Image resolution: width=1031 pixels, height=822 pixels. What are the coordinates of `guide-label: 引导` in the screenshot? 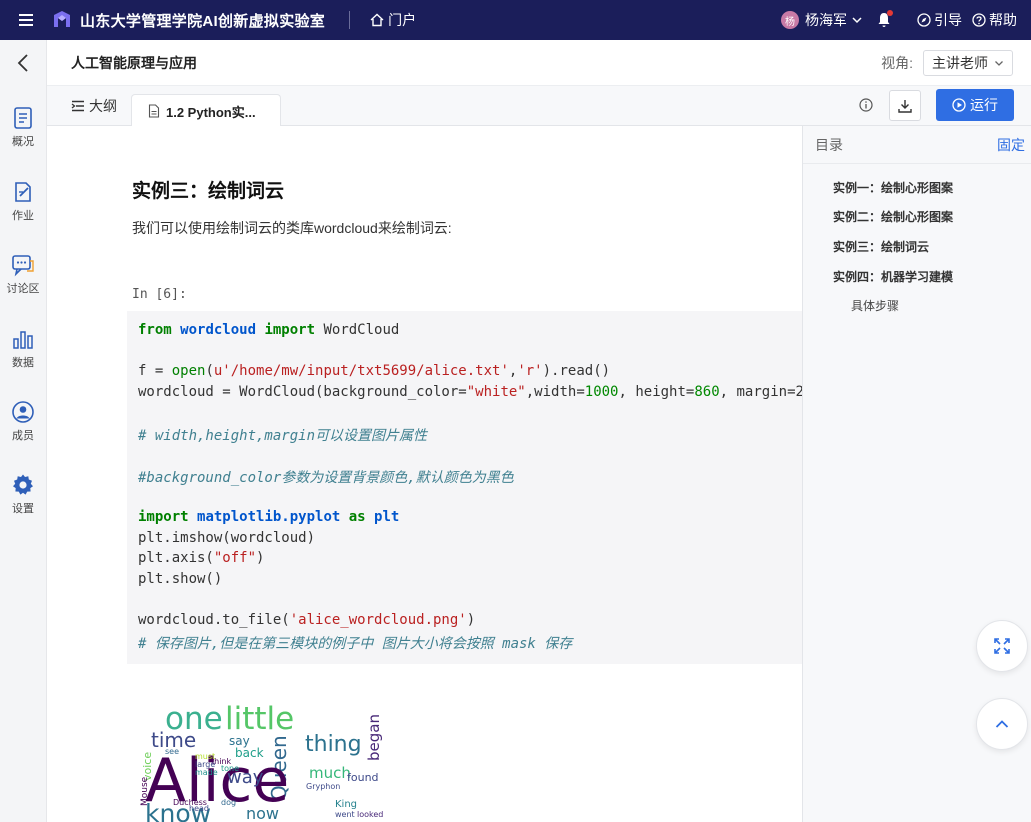 It's located at (948, 20).